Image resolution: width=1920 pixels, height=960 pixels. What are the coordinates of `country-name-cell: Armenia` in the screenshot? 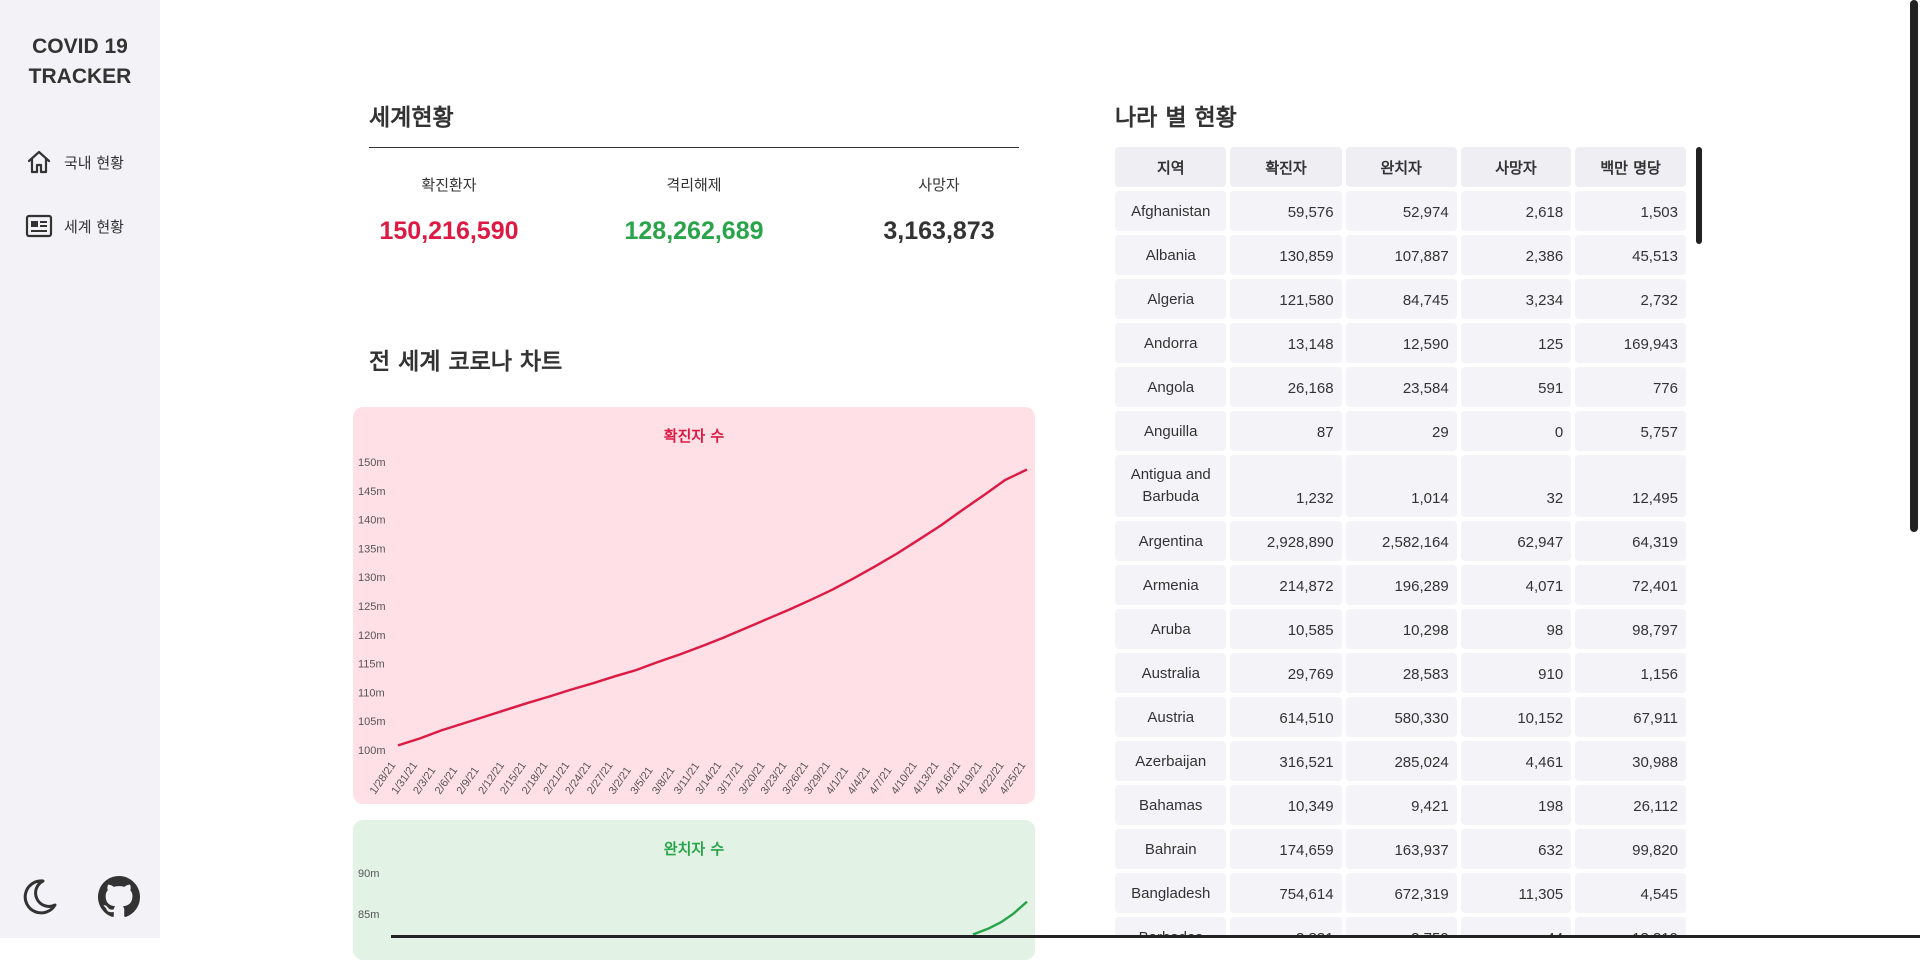 It's located at (1171, 585).